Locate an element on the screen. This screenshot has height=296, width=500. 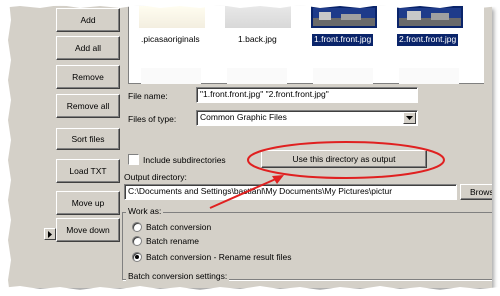
work-as-title: Work as: is located at coordinates (145, 211).